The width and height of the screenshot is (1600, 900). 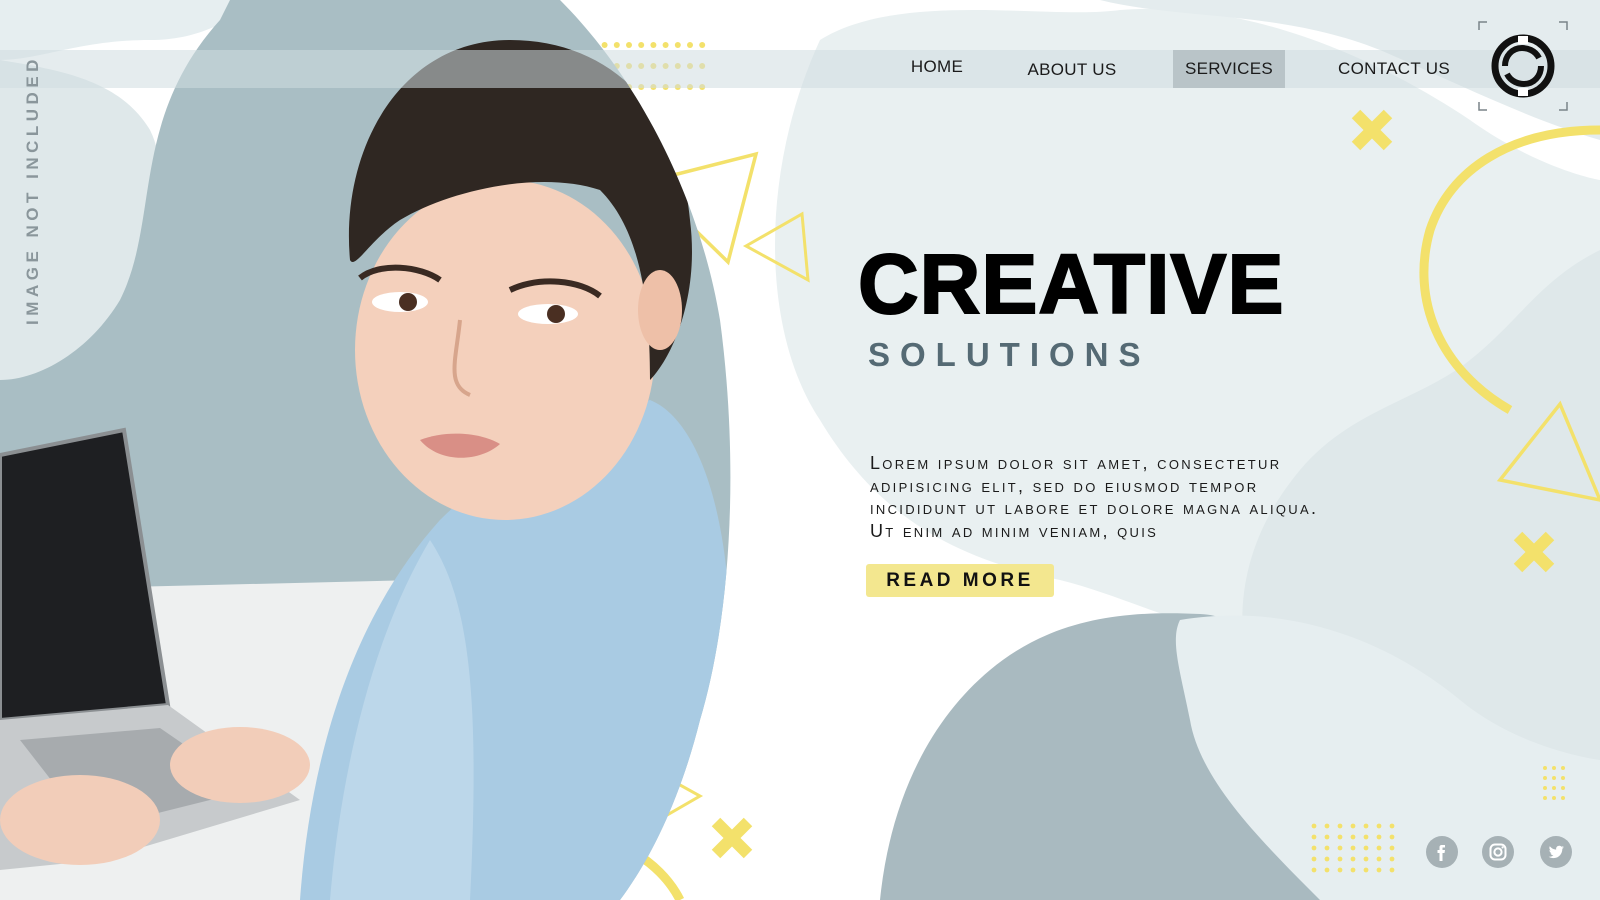 What do you see at coordinates (1072, 70) in the screenshot?
I see `nav-about-us: ABOUT US` at bounding box center [1072, 70].